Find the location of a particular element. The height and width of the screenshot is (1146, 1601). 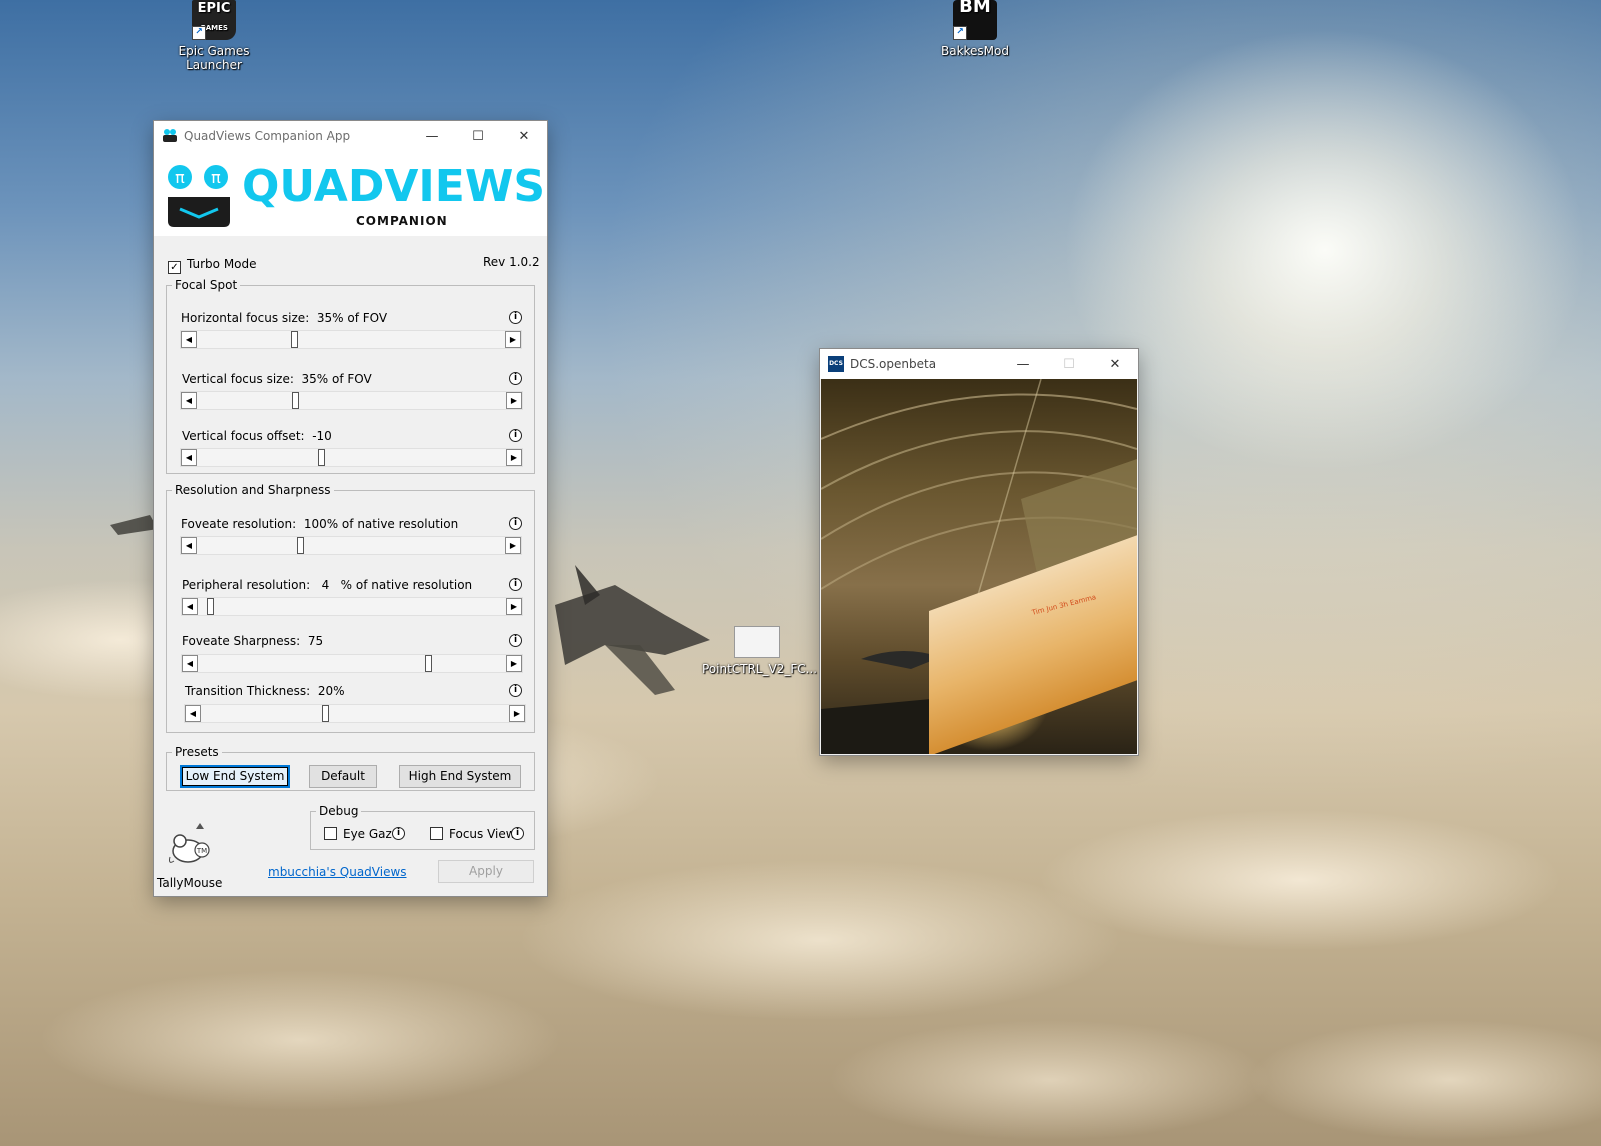

vertical-offset-value: -10 is located at coordinates (322, 436).